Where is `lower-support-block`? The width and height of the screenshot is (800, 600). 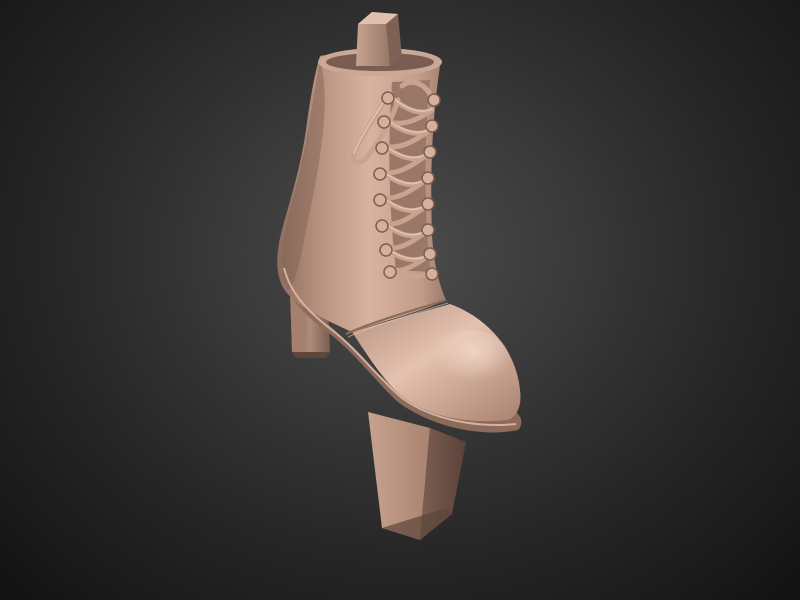
lower-support-block is located at coordinates (417, 476).